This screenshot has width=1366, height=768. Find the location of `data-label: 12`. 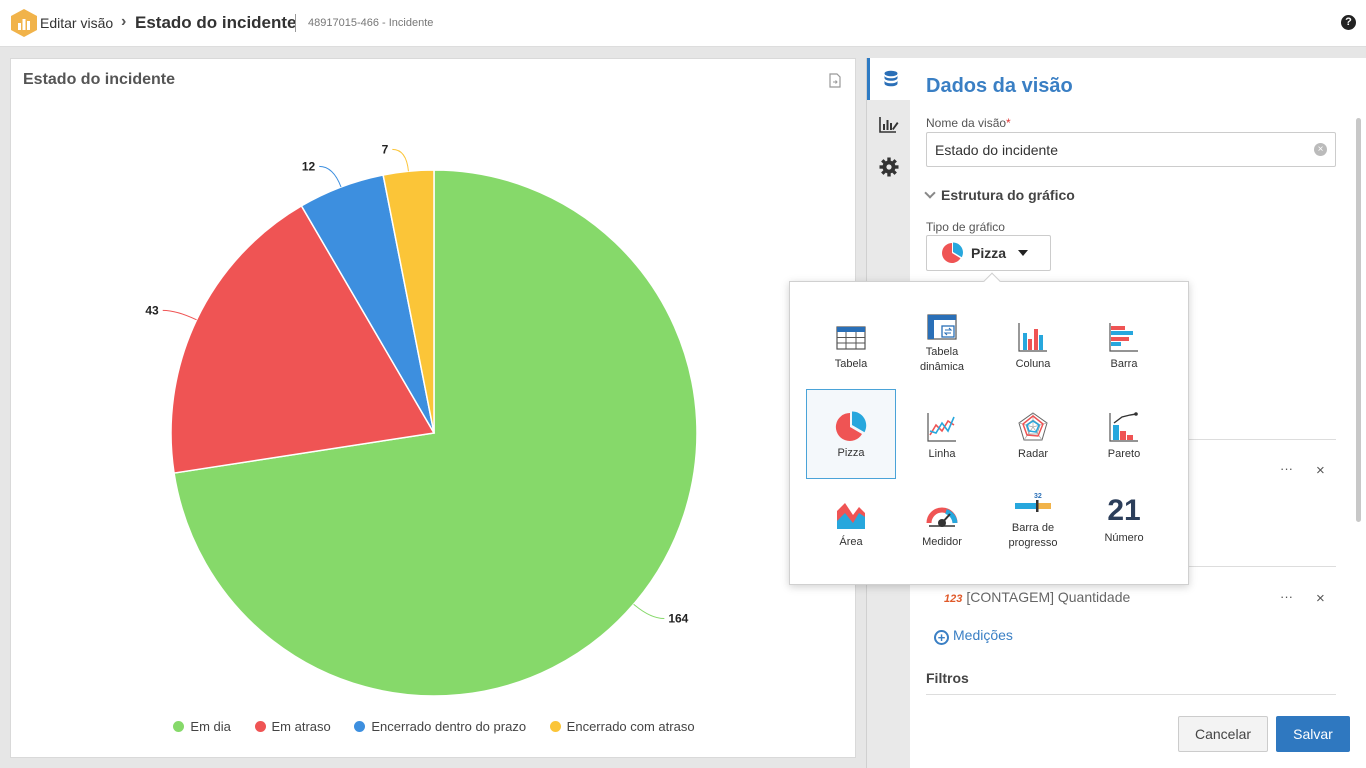

data-label: 12 is located at coordinates (309, 166).